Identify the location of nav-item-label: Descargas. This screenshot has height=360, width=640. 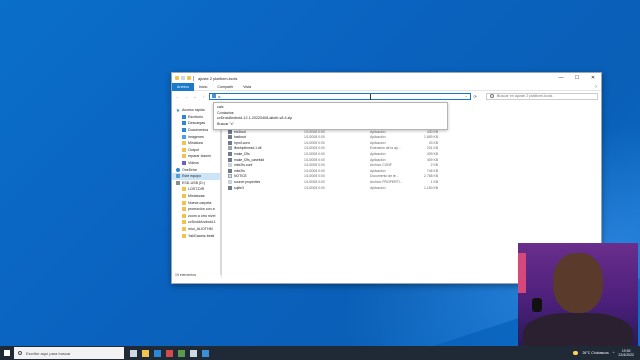
(197, 123).